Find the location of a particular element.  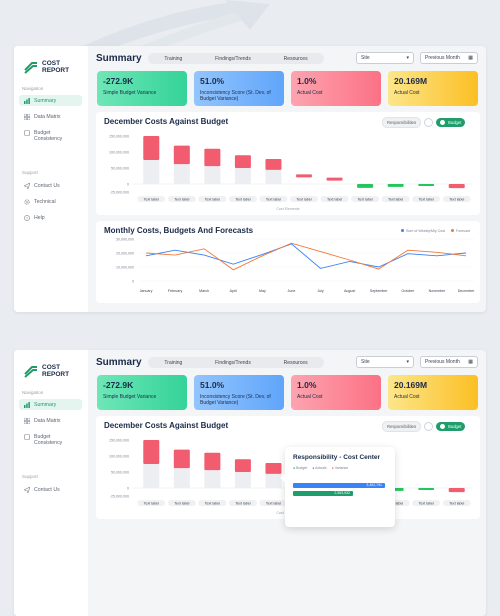

x-axis-label: Cost Elements is located at coordinates (288, 209).